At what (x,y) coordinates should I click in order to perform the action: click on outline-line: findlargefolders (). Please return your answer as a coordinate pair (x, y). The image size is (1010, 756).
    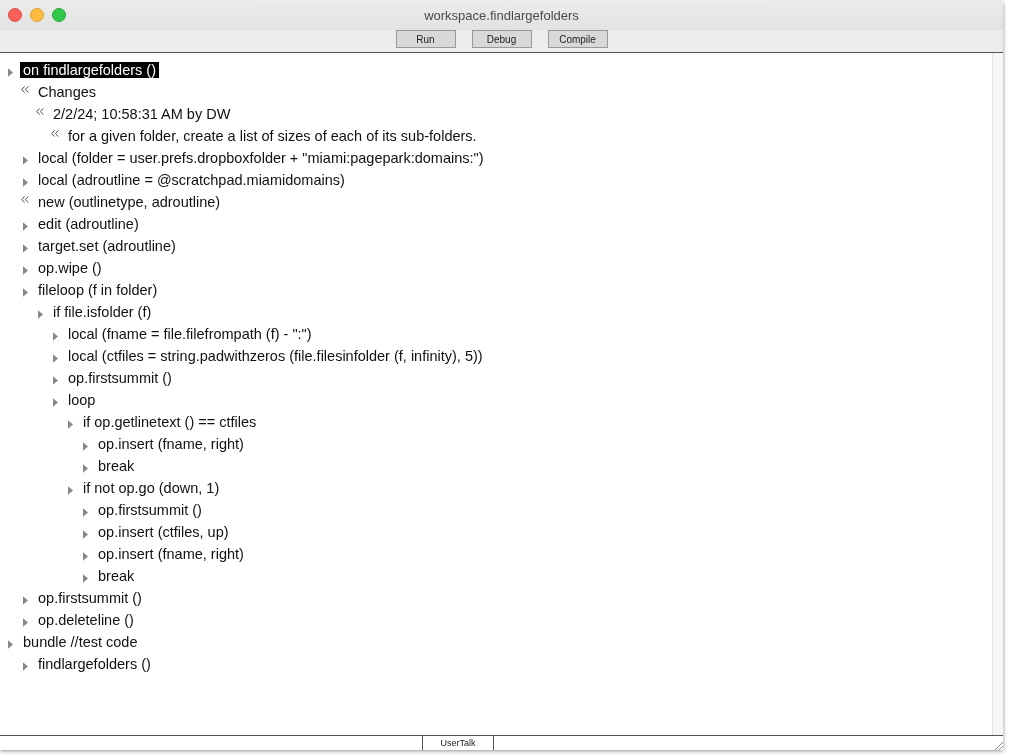
    Looking at the image, I should click on (94, 664).